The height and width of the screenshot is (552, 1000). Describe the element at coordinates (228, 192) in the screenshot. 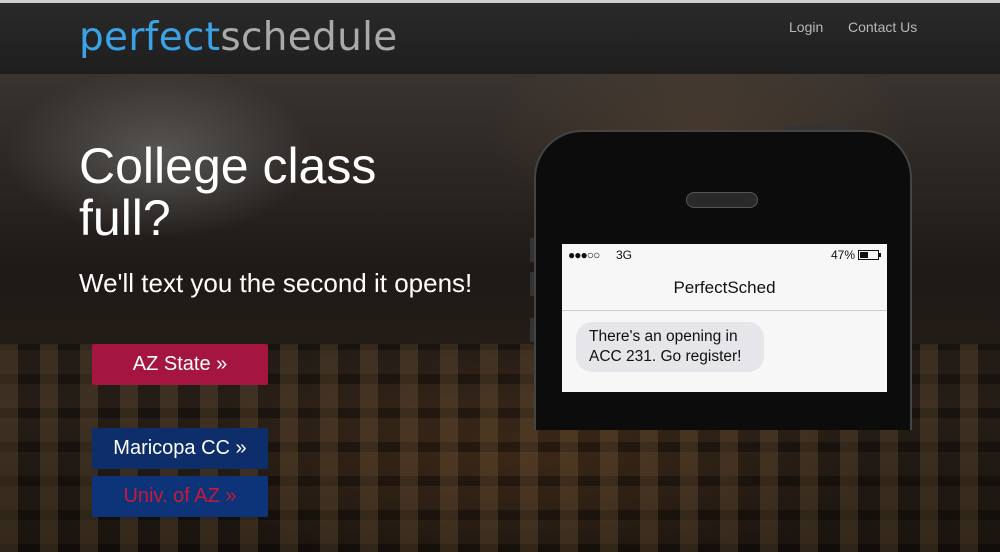

I see `hero-headline: College class full?` at that location.